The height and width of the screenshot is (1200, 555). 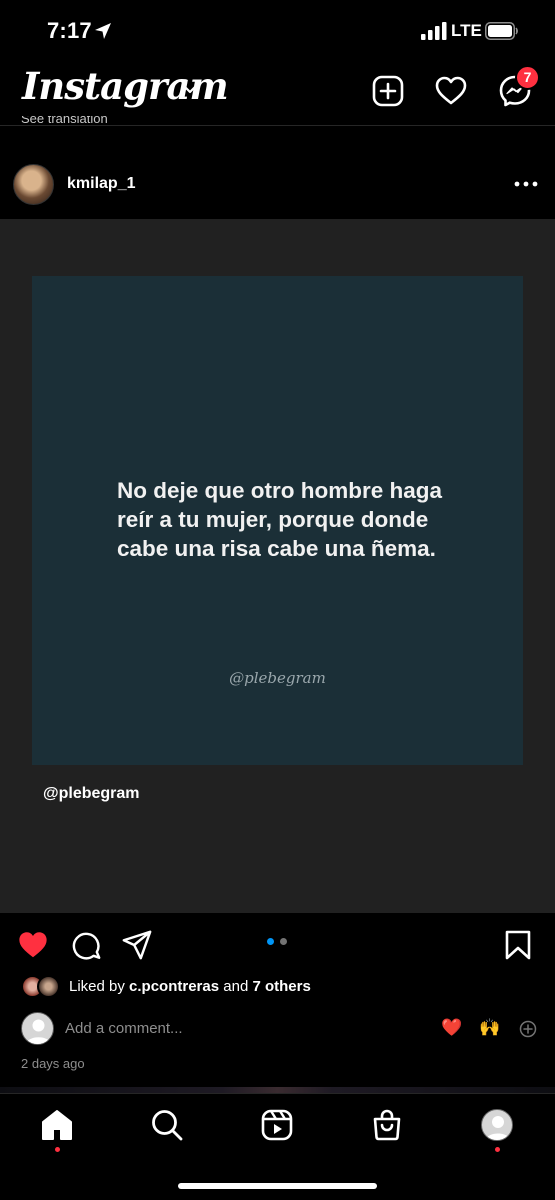 I want to click on bottom-nav, so click(x=277, y=1146).